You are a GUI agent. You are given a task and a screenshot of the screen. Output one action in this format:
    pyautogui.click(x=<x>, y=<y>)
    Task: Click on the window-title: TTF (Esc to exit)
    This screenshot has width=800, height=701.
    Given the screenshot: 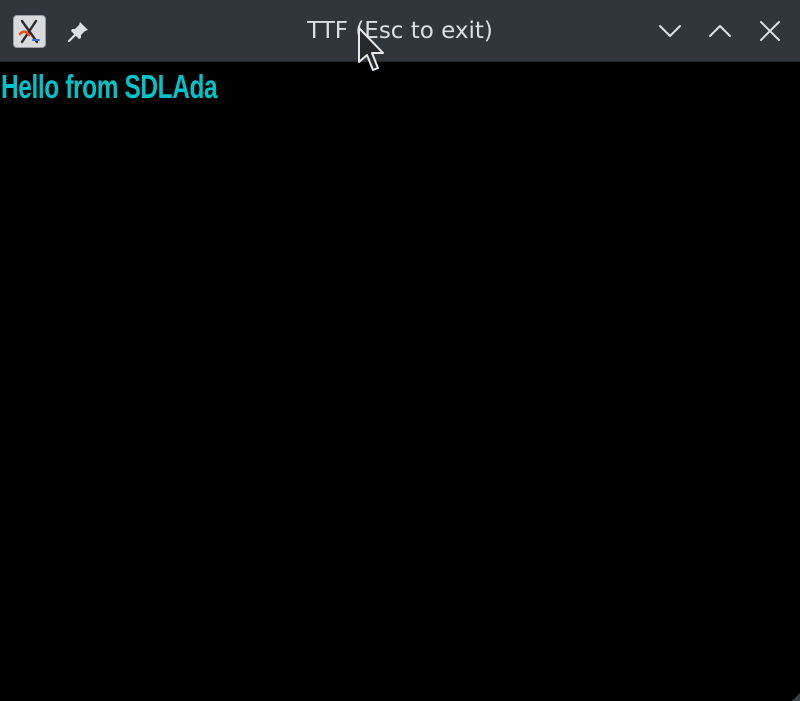 What is the action you would take?
    pyautogui.click(x=400, y=31)
    